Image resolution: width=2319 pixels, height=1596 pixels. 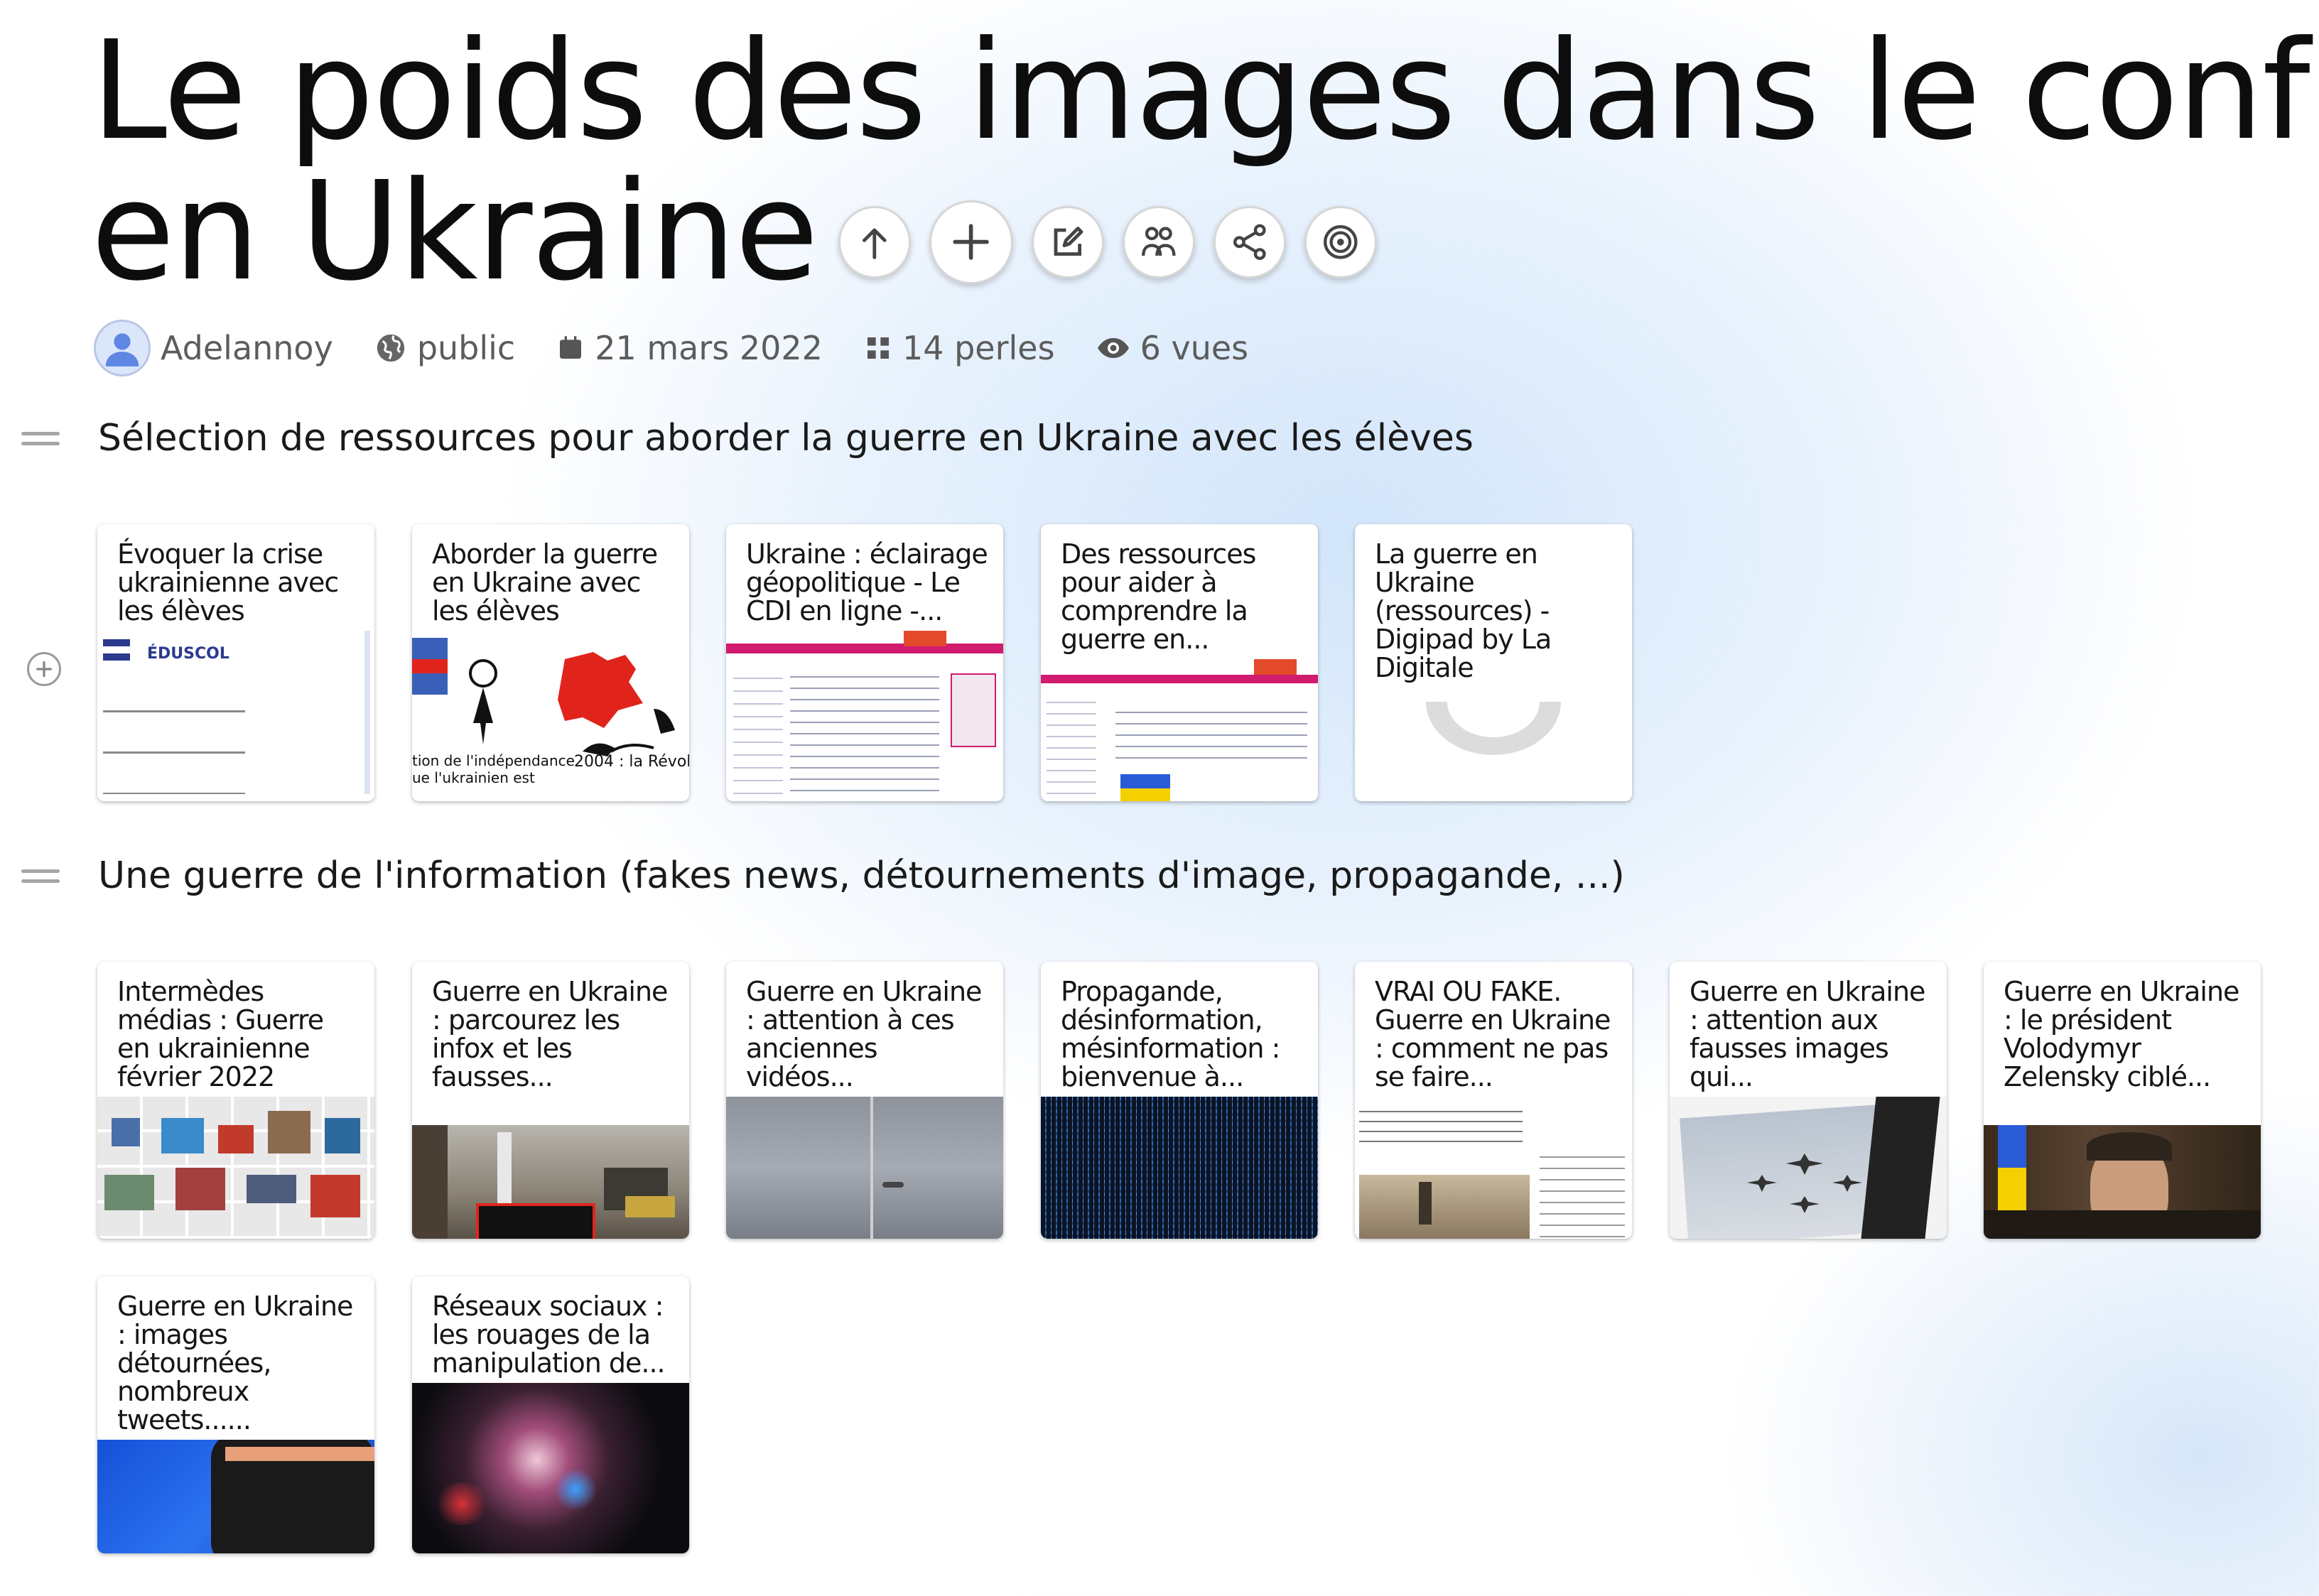 I want to click on collaborators-icon, so click(x=1159, y=241).